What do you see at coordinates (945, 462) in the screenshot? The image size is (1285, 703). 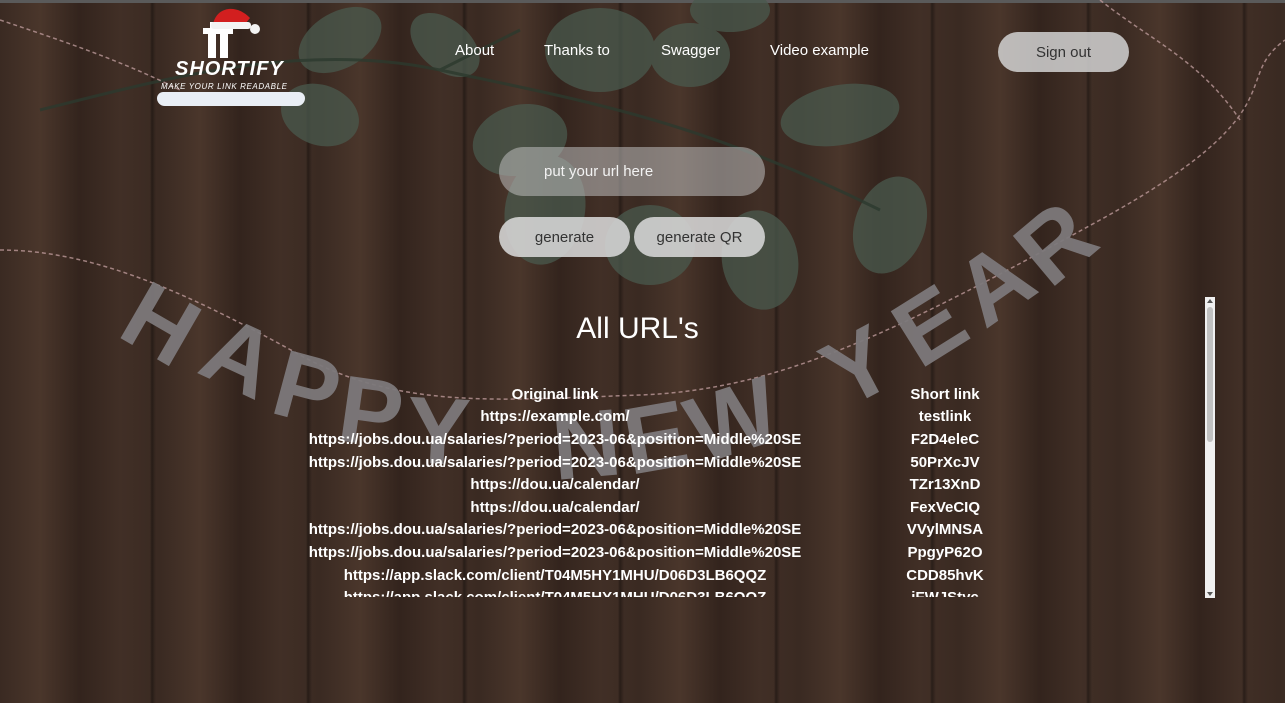 I see `short-link: 50PrXcJV` at bounding box center [945, 462].